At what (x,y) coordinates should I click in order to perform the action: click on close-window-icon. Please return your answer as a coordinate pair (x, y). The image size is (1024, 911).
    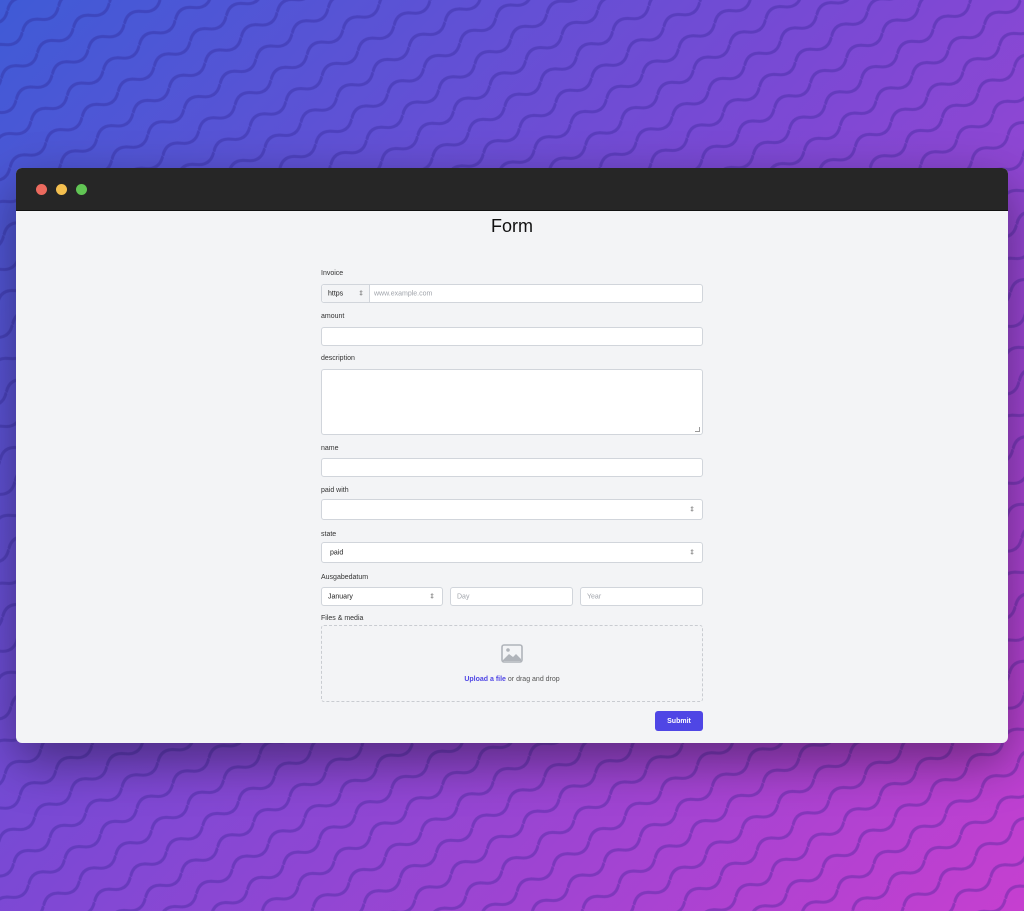
    Looking at the image, I should click on (41, 189).